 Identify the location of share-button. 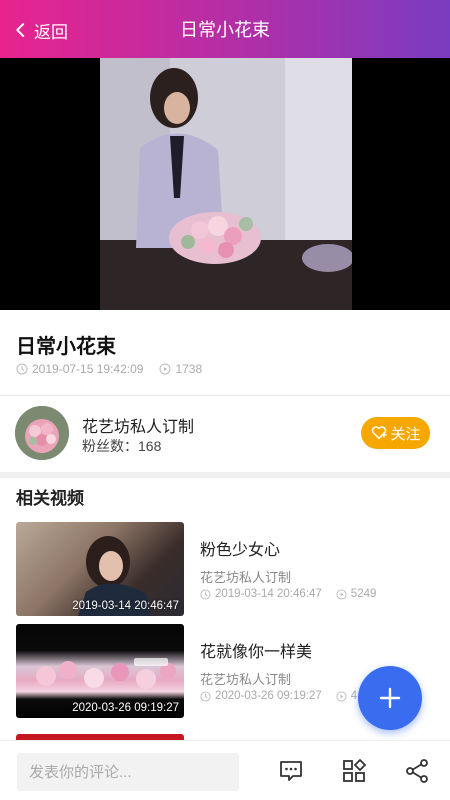
(417, 771).